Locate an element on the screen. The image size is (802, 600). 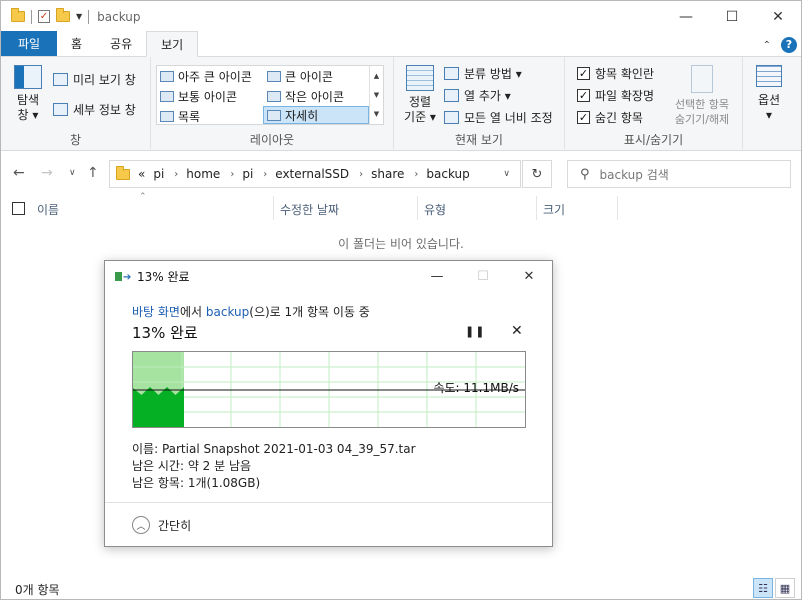
folder-icon is located at coordinates (18, 15).